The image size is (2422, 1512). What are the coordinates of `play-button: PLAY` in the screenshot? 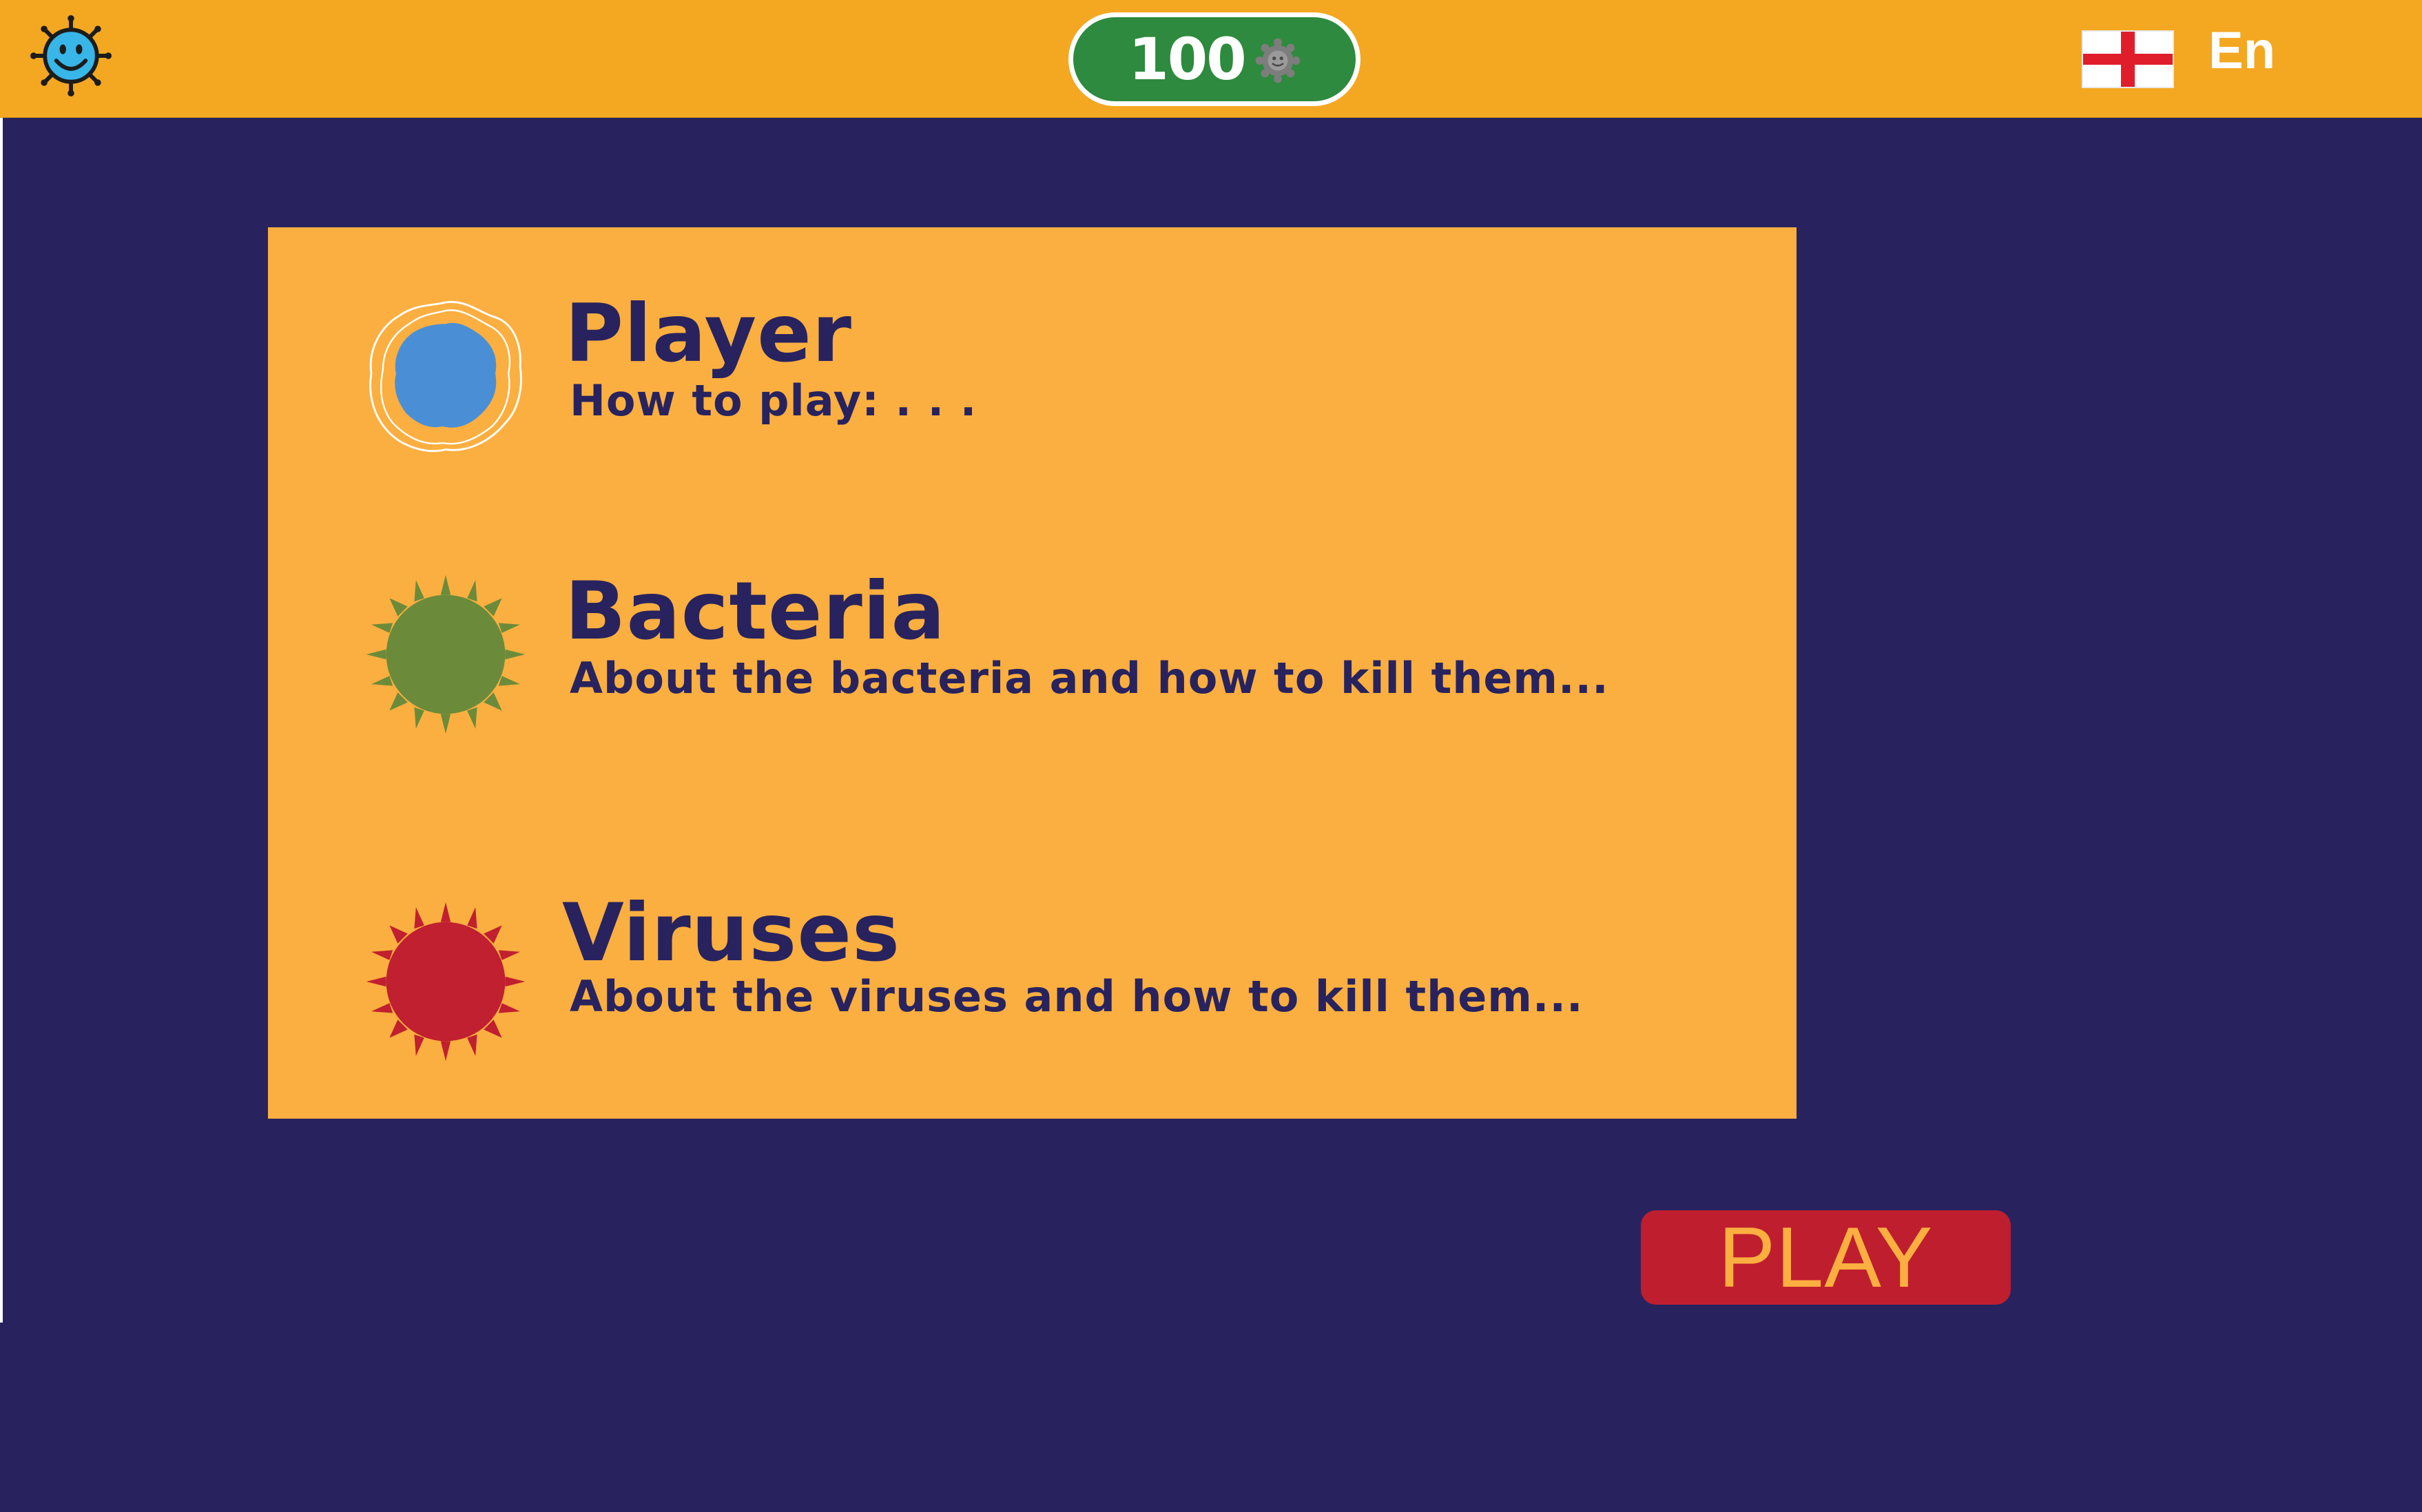 It's located at (1826, 1257).